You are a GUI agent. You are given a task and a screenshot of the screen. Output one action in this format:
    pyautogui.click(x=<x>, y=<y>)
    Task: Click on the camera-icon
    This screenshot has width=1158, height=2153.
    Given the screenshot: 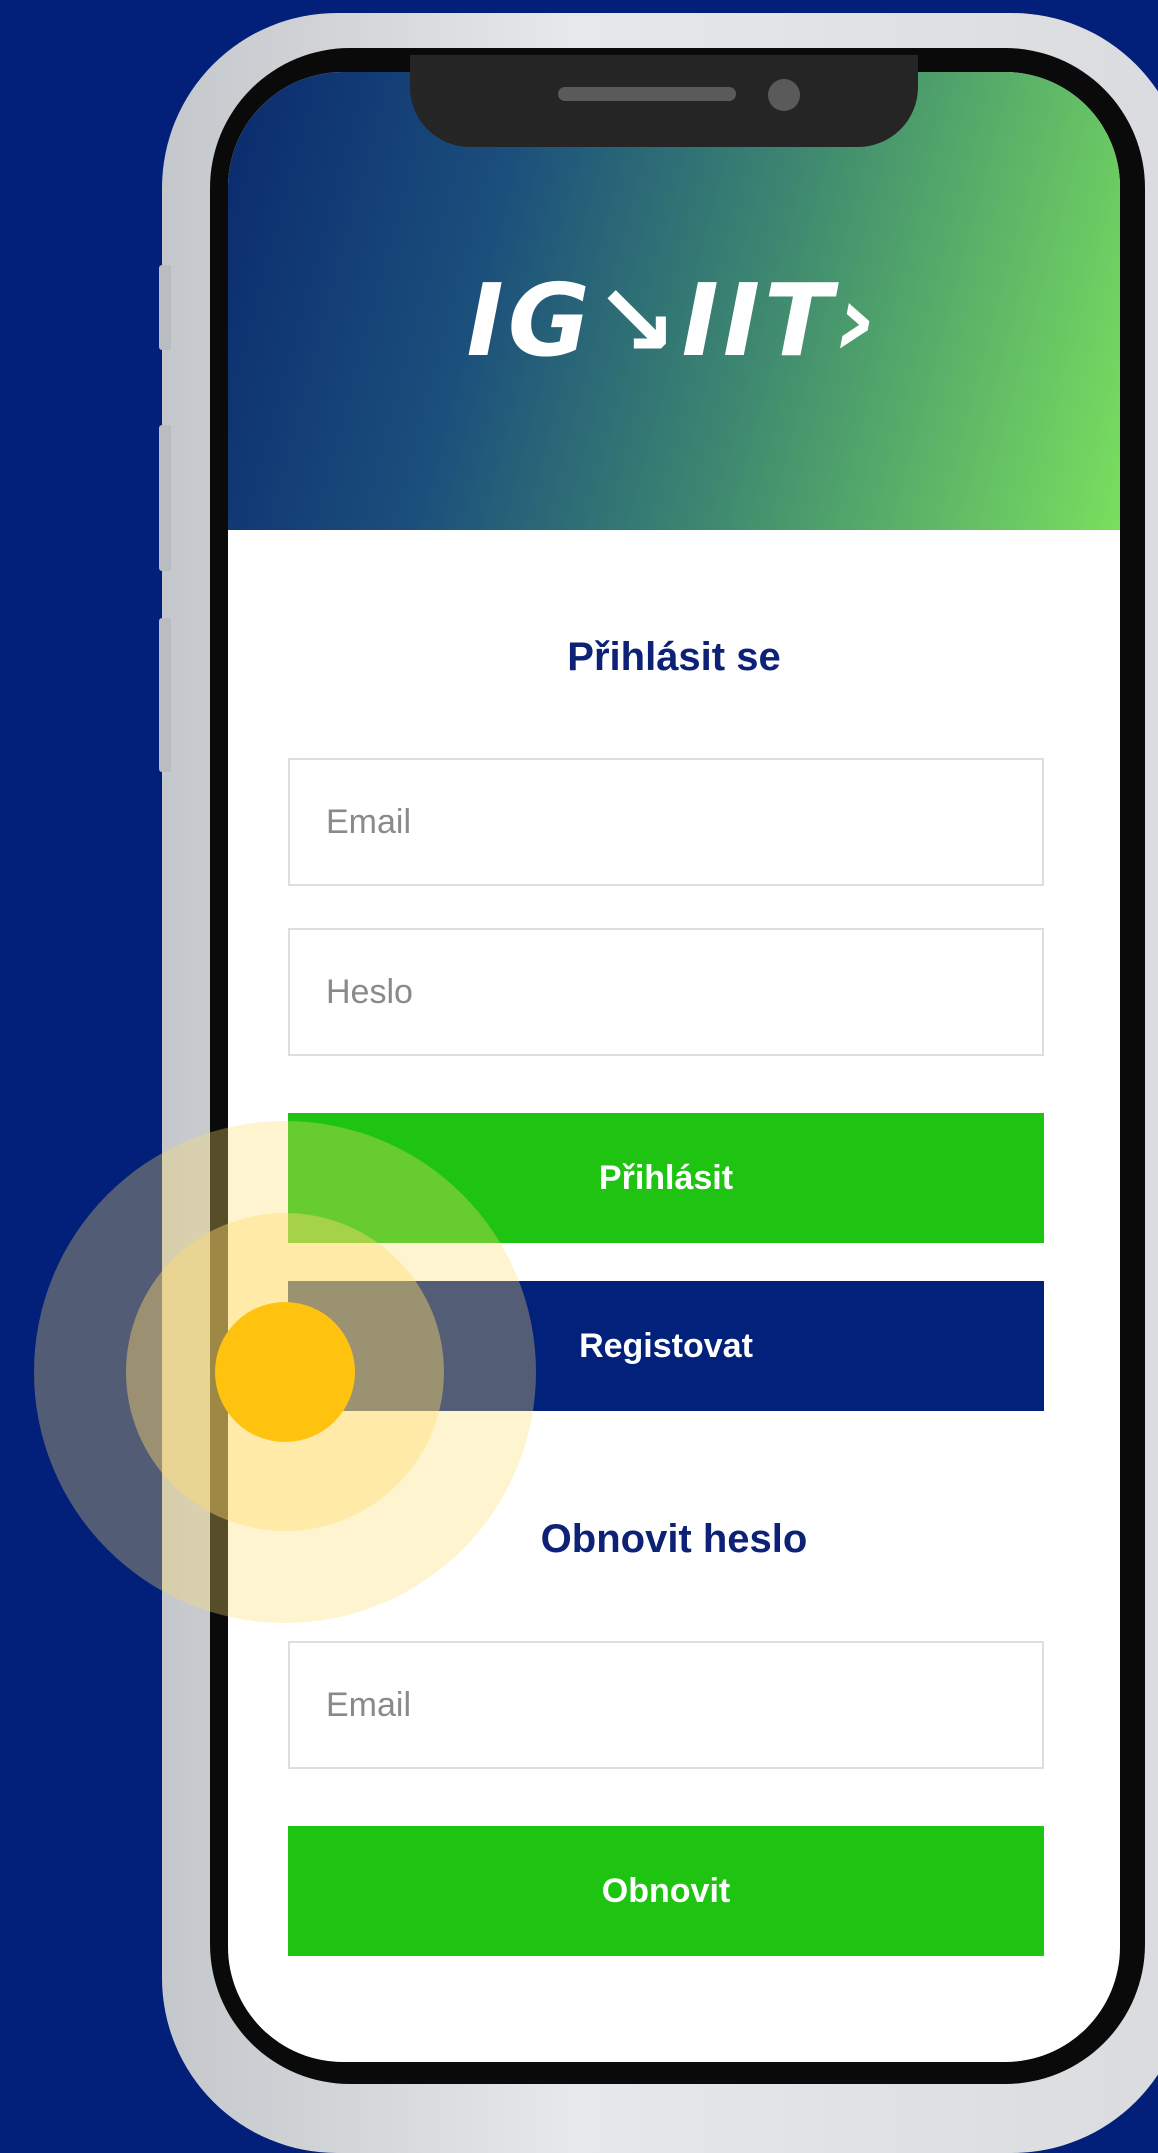 What is the action you would take?
    pyautogui.click(x=784, y=95)
    